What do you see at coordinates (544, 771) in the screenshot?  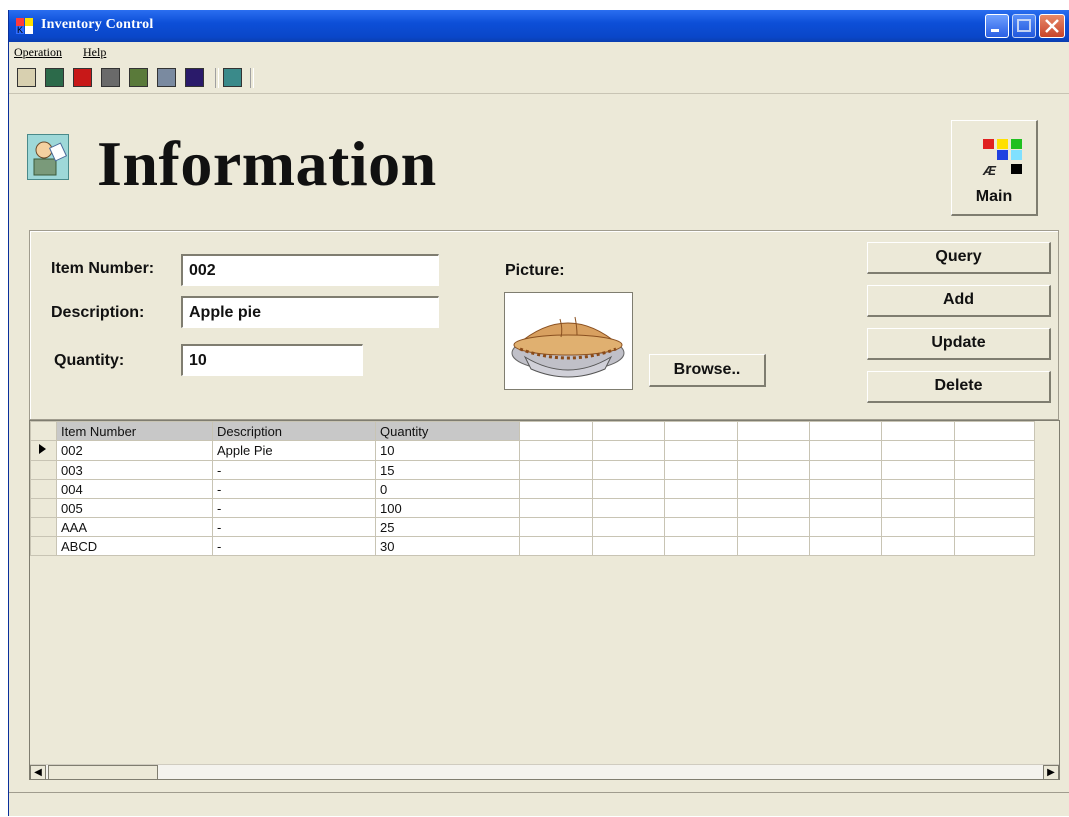 I see `horizontal-scrollbar: ◀ ▶` at bounding box center [544, 771].